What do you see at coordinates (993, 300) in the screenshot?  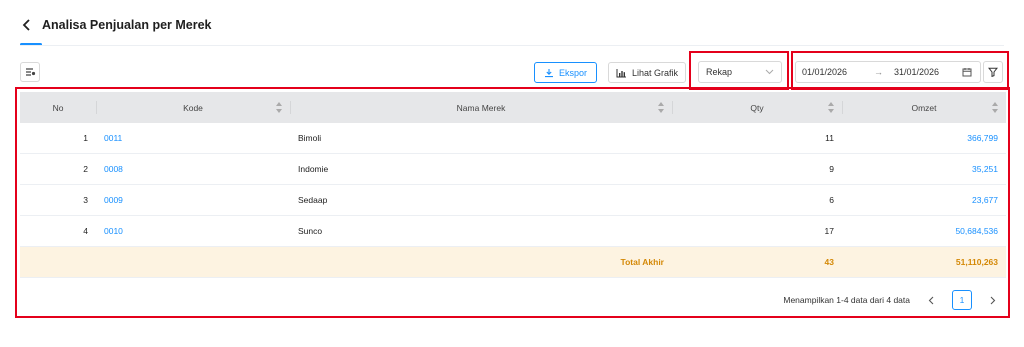 I see `next-page-icon` at bounding box center [993, 300].